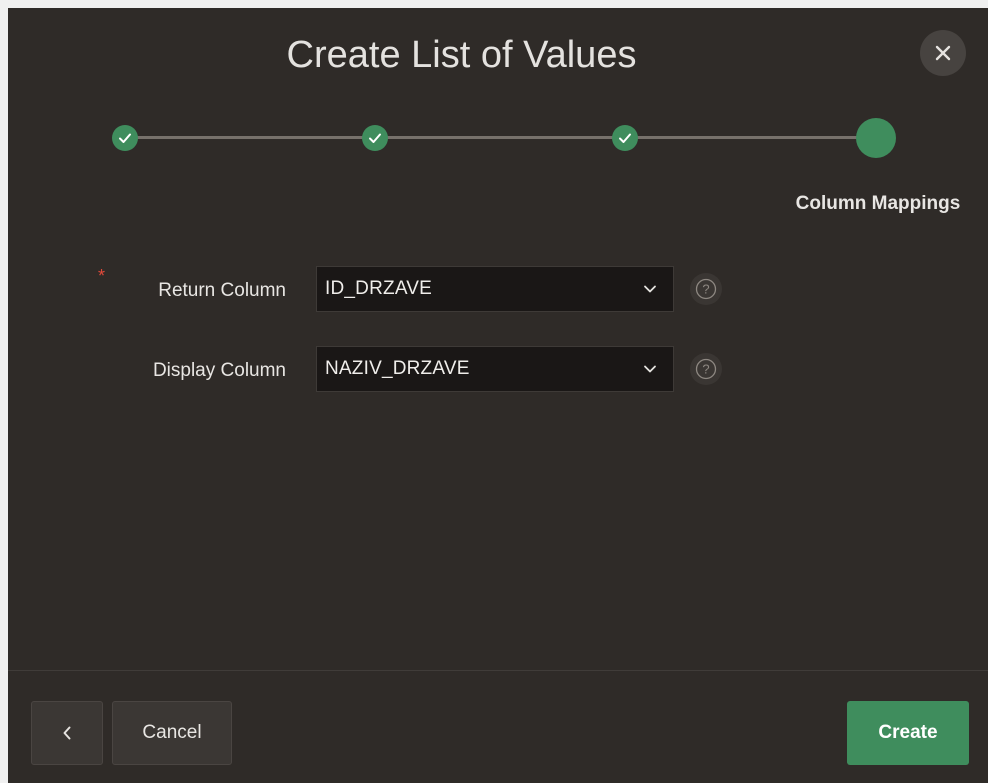  What do you see at coordinates (498, 166) in the screenshot?
I see `wizard-progress: Column Mappings` at bounding box center [498, 166].